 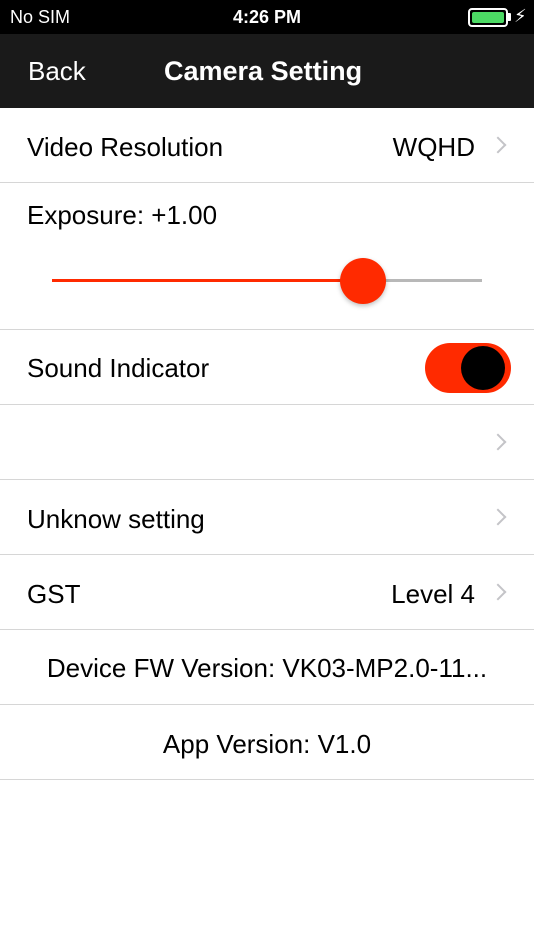 What do you see at coordinates (267, 517) in the screenshot?
I see `unknow-setting-row: Unknow setting` at bounding box center [267, 517].